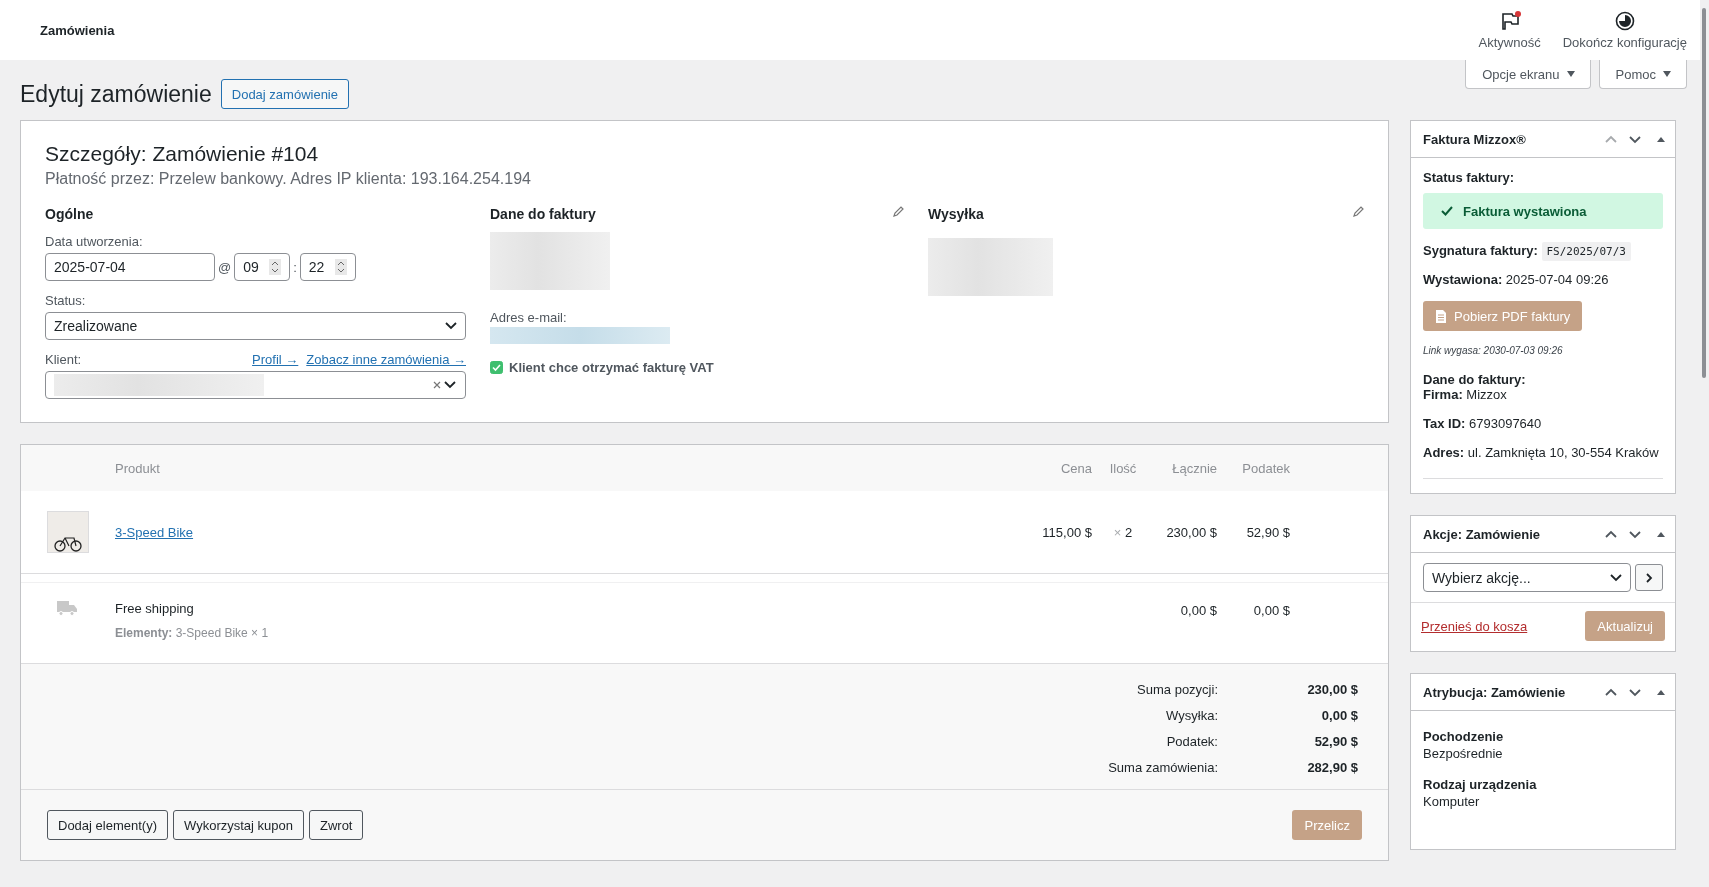  Describe the element at coordinates (94, 241) in the screenshot. I see `field-label: Data utworzenia:` at that location.